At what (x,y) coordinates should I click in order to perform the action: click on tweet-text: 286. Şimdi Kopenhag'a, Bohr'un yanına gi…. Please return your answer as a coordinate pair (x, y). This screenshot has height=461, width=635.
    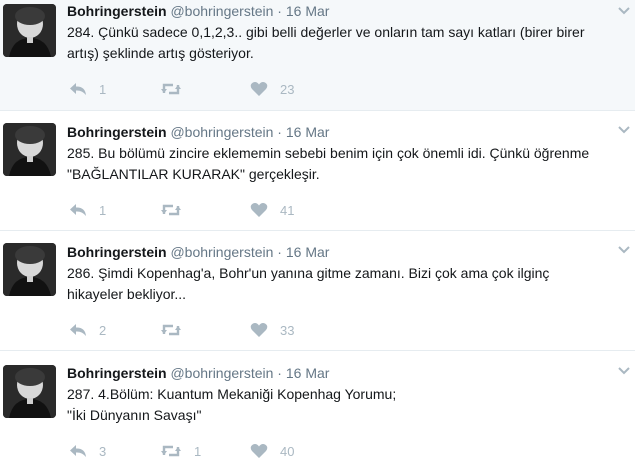
    Looking at the image, I should click on (308, 283).